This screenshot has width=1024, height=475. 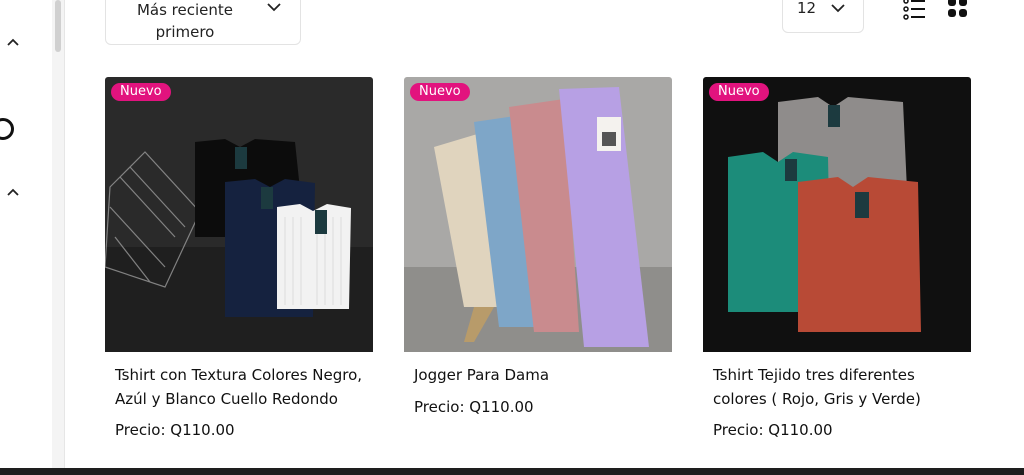 I want to click on scrollbar-thumb, so click(x=58, y=26).